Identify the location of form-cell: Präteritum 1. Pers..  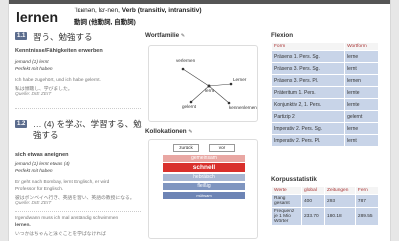
(308, 92).